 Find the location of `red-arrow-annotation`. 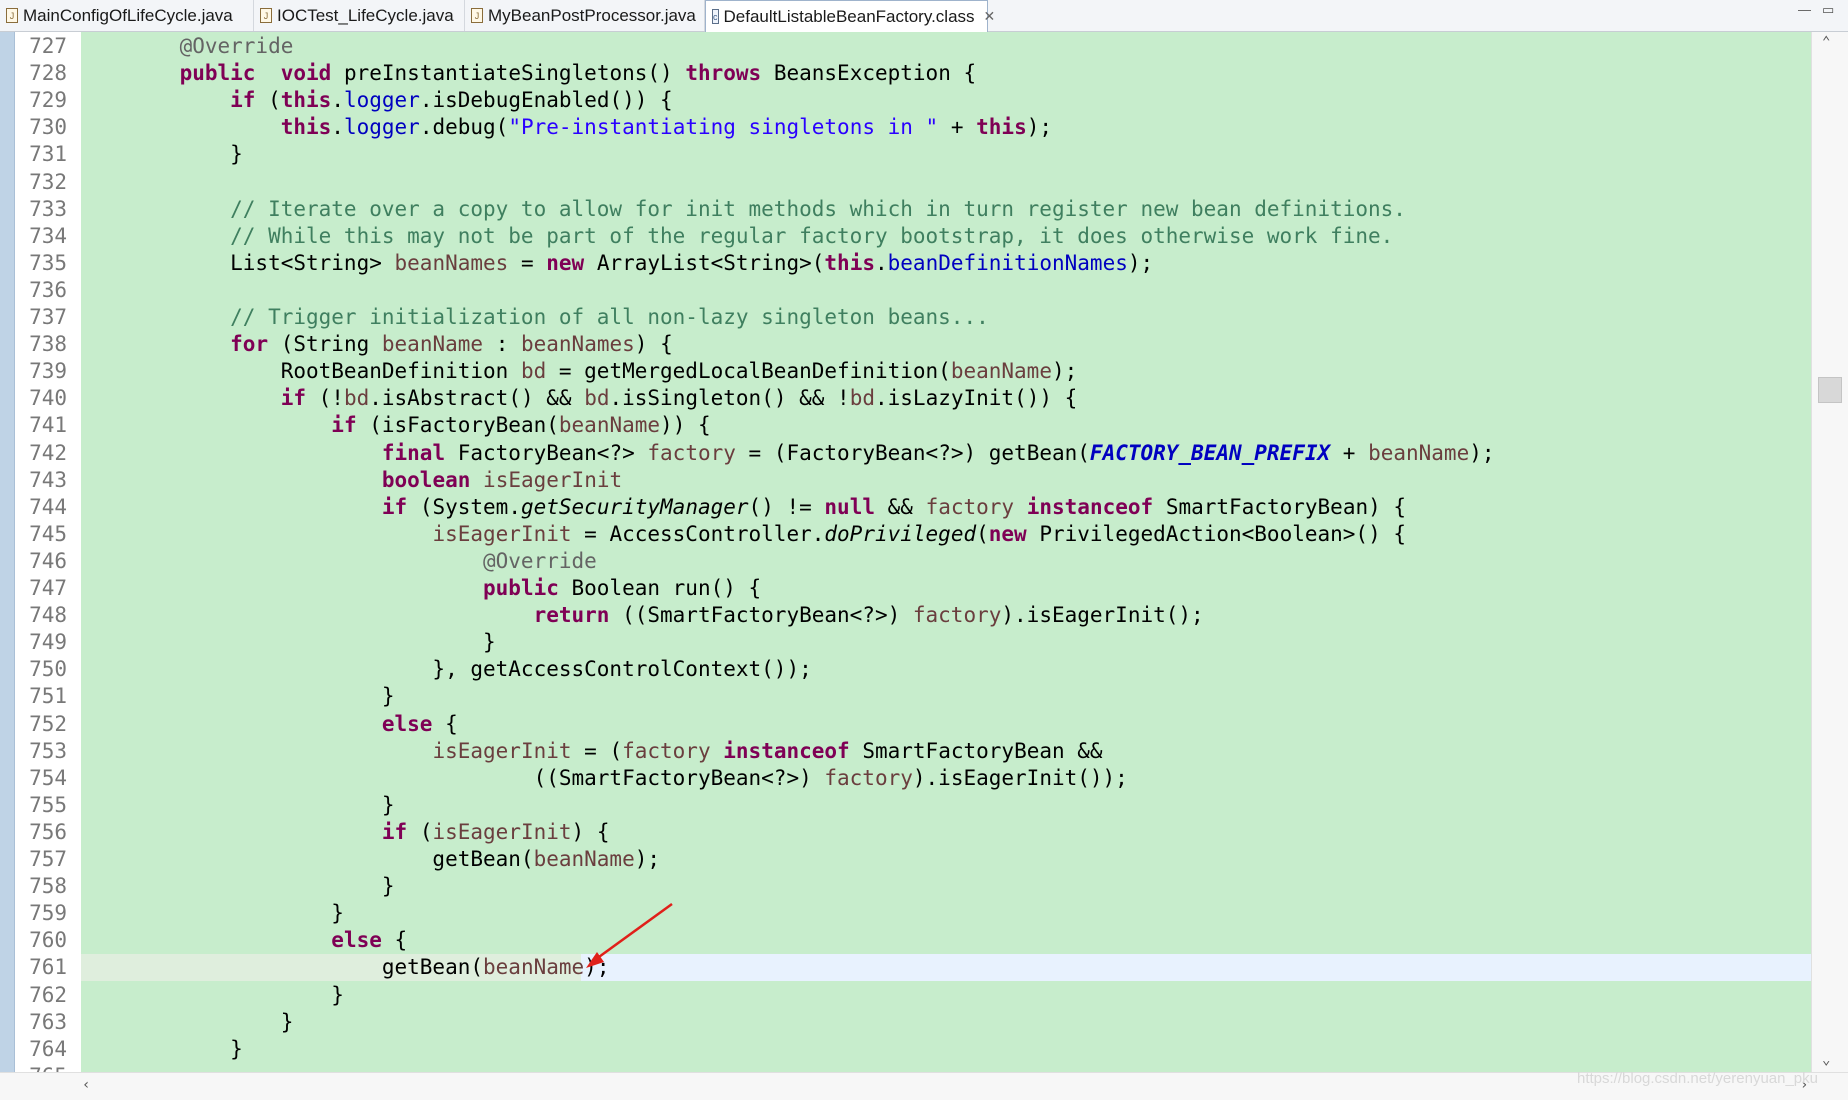

red-arrow-annotation is located at coordinates (629, 935).